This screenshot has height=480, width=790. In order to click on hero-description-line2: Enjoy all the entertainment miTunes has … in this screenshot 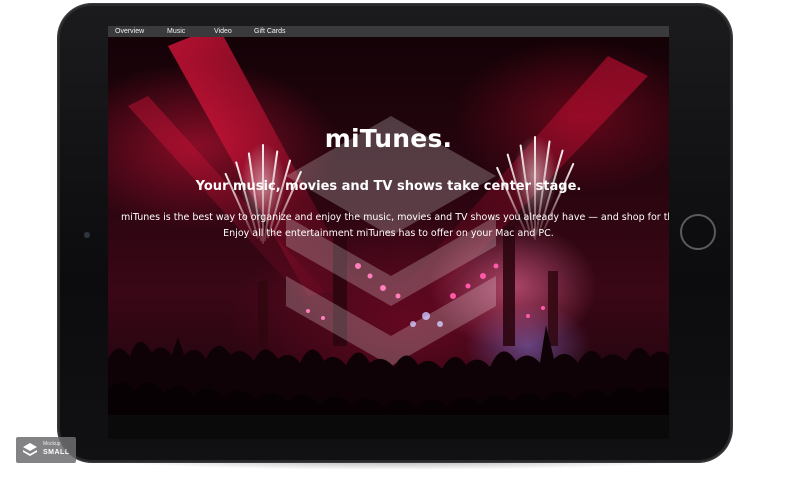, I will do `click(388, 233)`.